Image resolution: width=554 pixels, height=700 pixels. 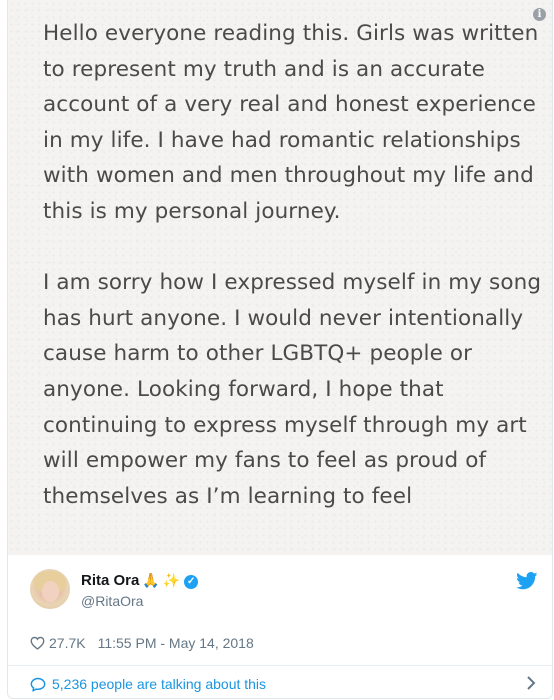 I want to click on author-handle: @RitaOra, so click(x=112, y=601).